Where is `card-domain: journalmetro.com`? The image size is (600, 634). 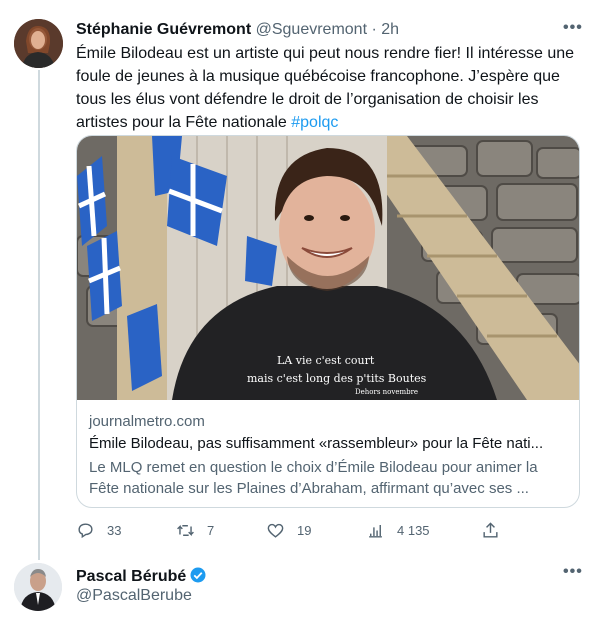
card-domain: journalmetro.com is located at coordinates (147, 421).